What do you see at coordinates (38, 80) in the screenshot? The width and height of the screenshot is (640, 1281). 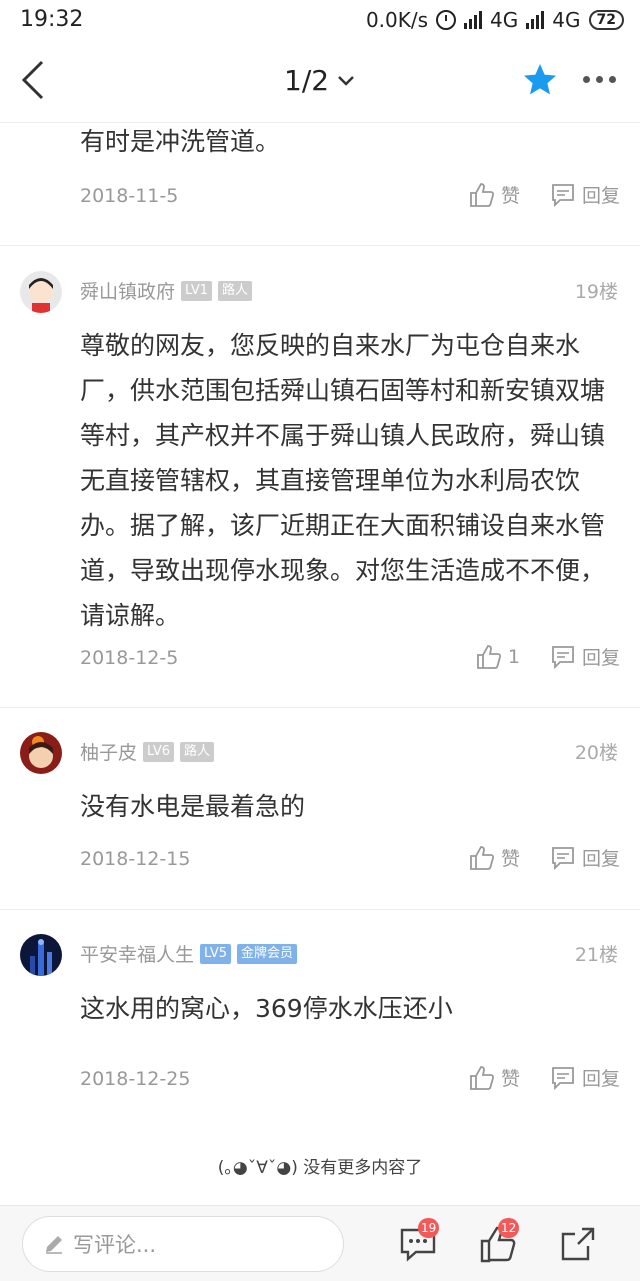 I see `back-arrow-icon` at bounding box center [38, 80].